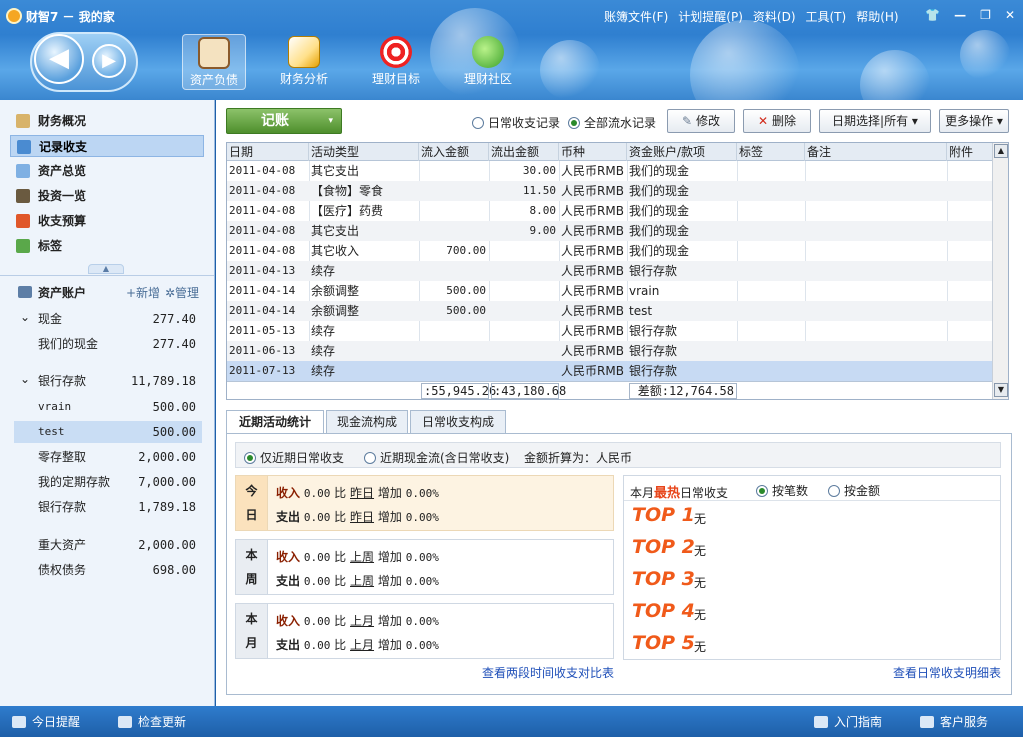  What do you see at coordinates (516, 122) in the screenshot?
I see `radio-daily-records: 日常收支记录` at bounding box center [516, 122].